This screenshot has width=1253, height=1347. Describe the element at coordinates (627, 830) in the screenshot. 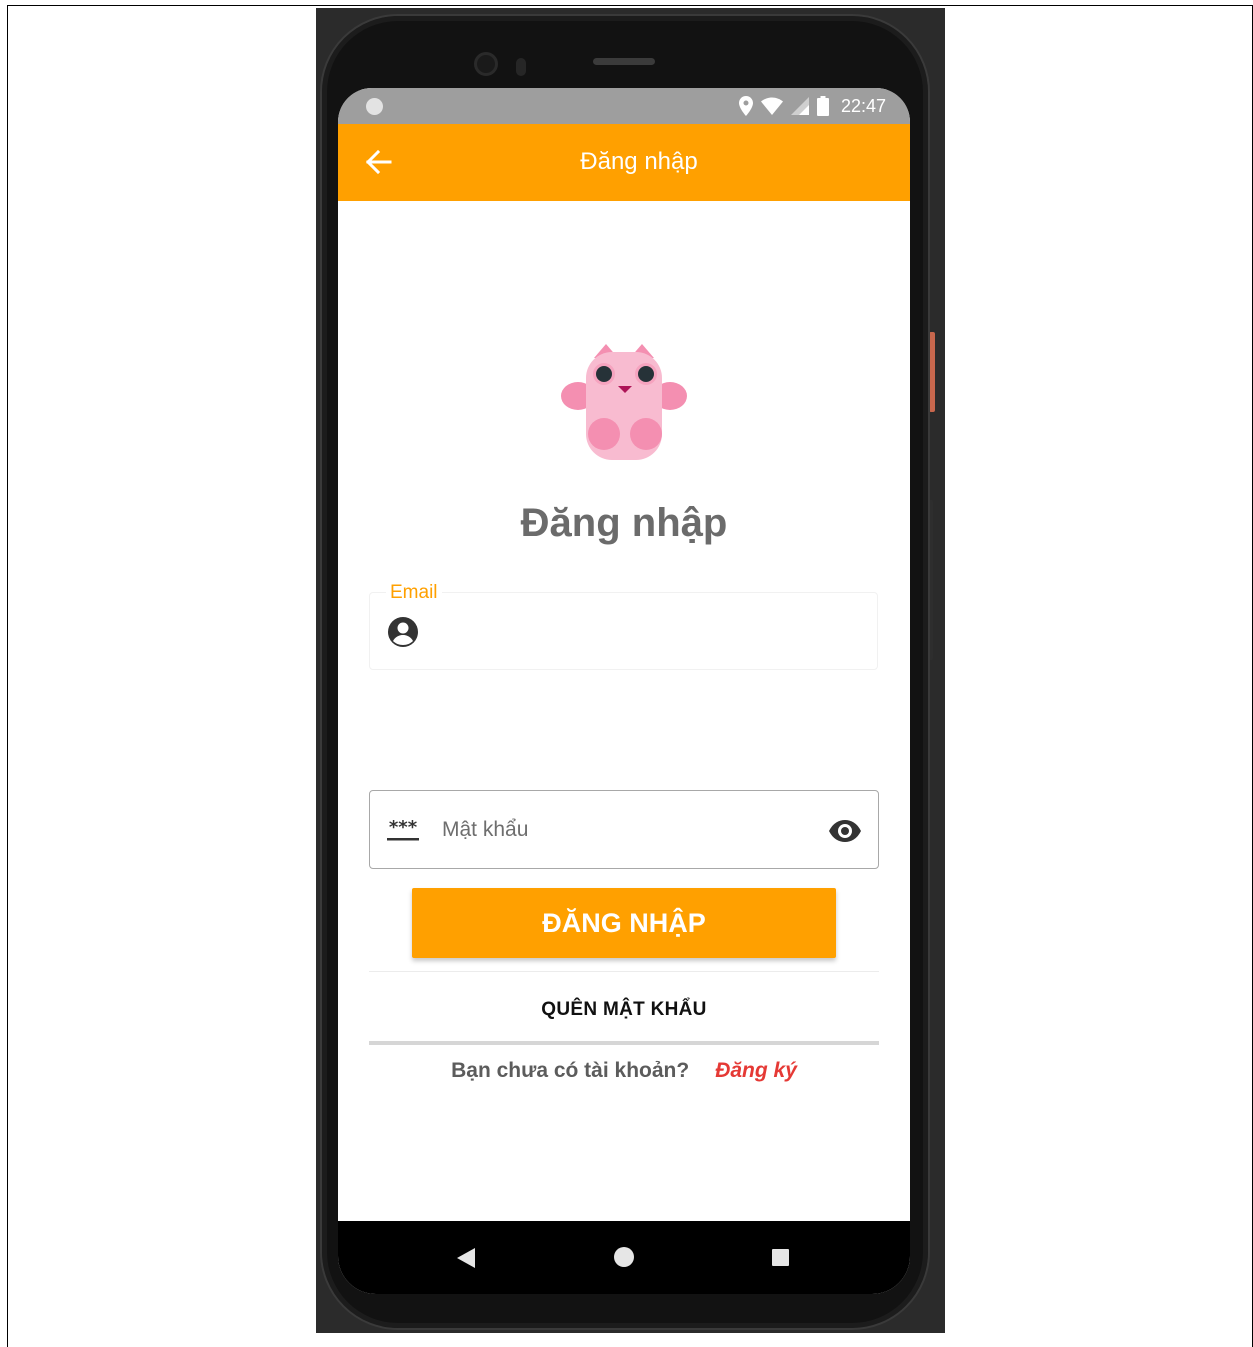

I see `password-input` at that location.